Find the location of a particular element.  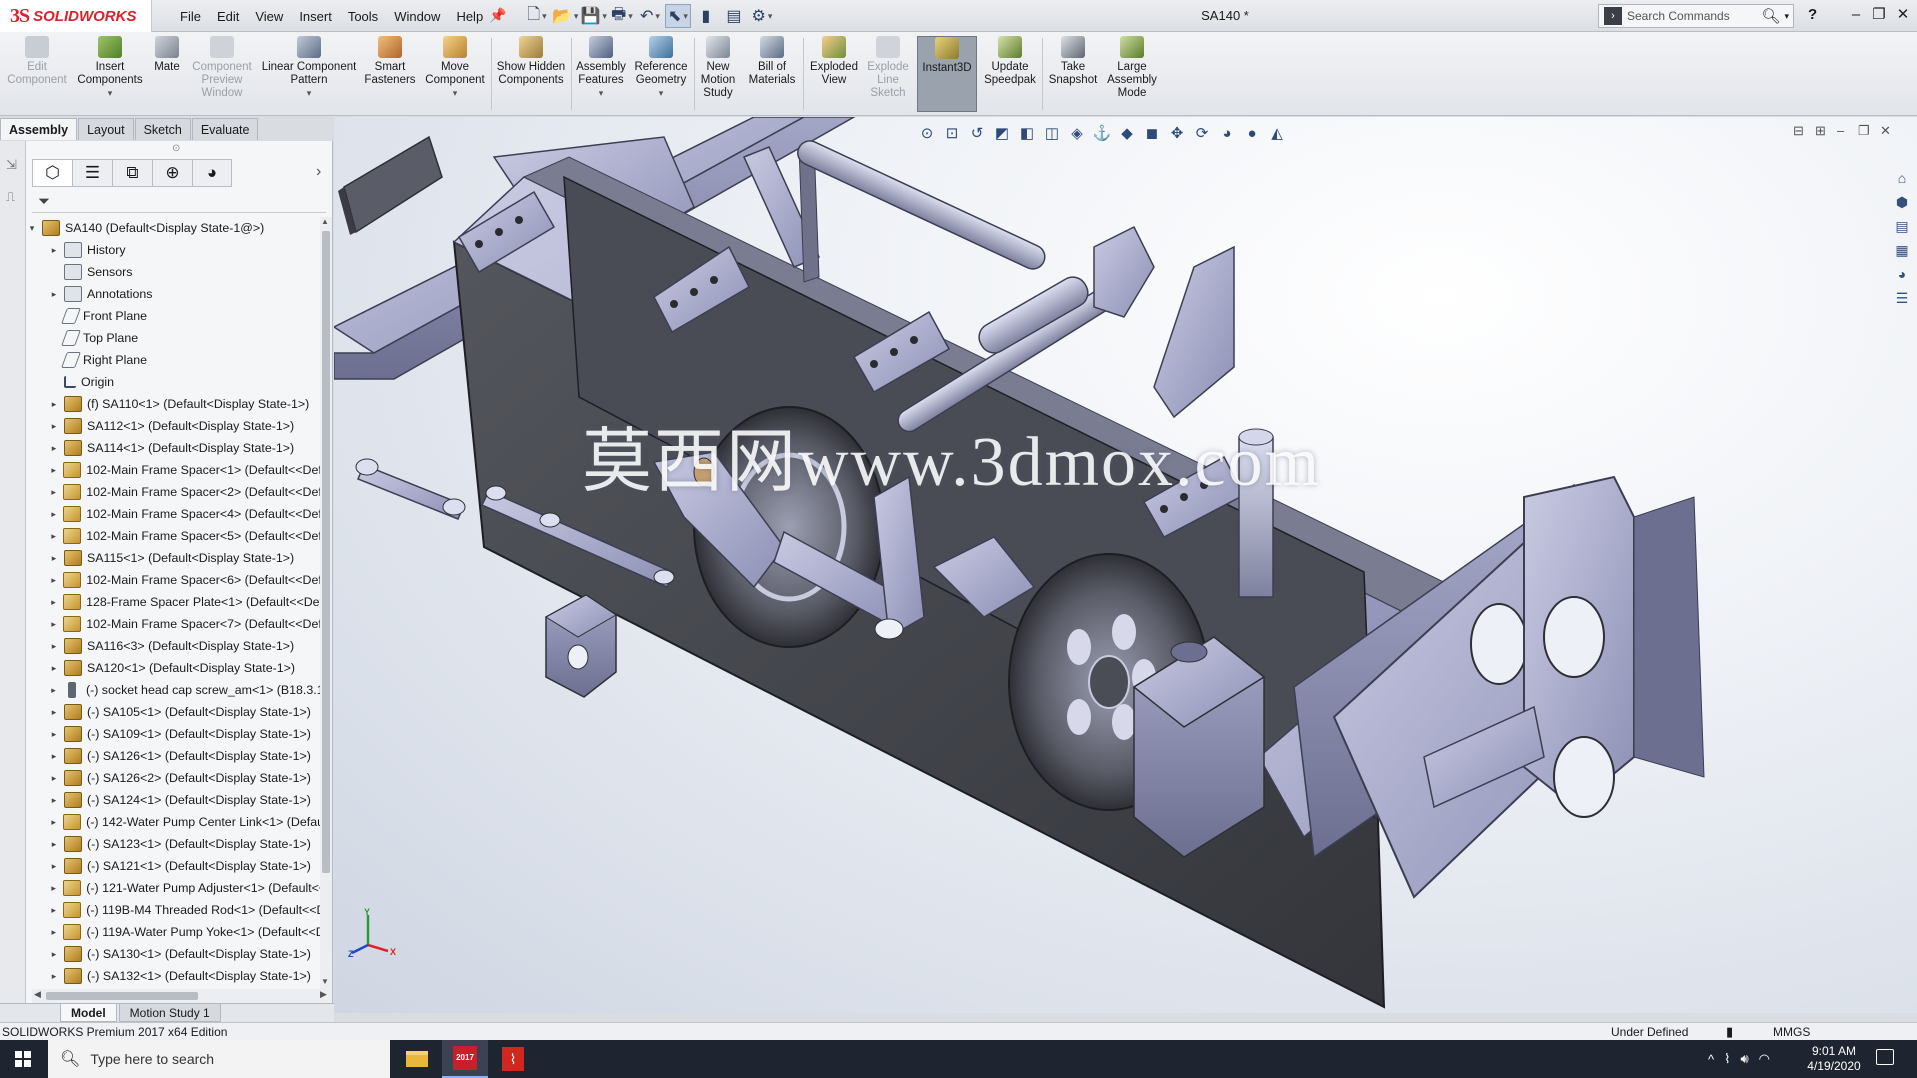

show-hidden-components-button: Show Hidden Components is located at coordinates (531, 61).